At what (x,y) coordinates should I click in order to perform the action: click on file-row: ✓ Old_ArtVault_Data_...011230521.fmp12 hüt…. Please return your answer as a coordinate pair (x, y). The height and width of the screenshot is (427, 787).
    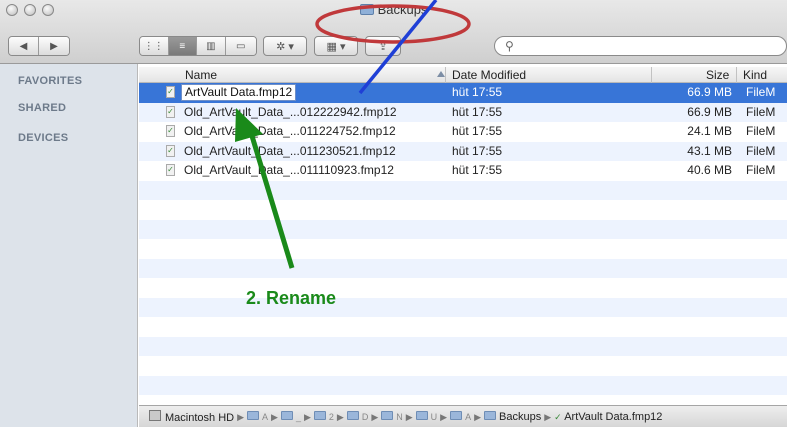
    Looking at the image, I should click on (463, 151).